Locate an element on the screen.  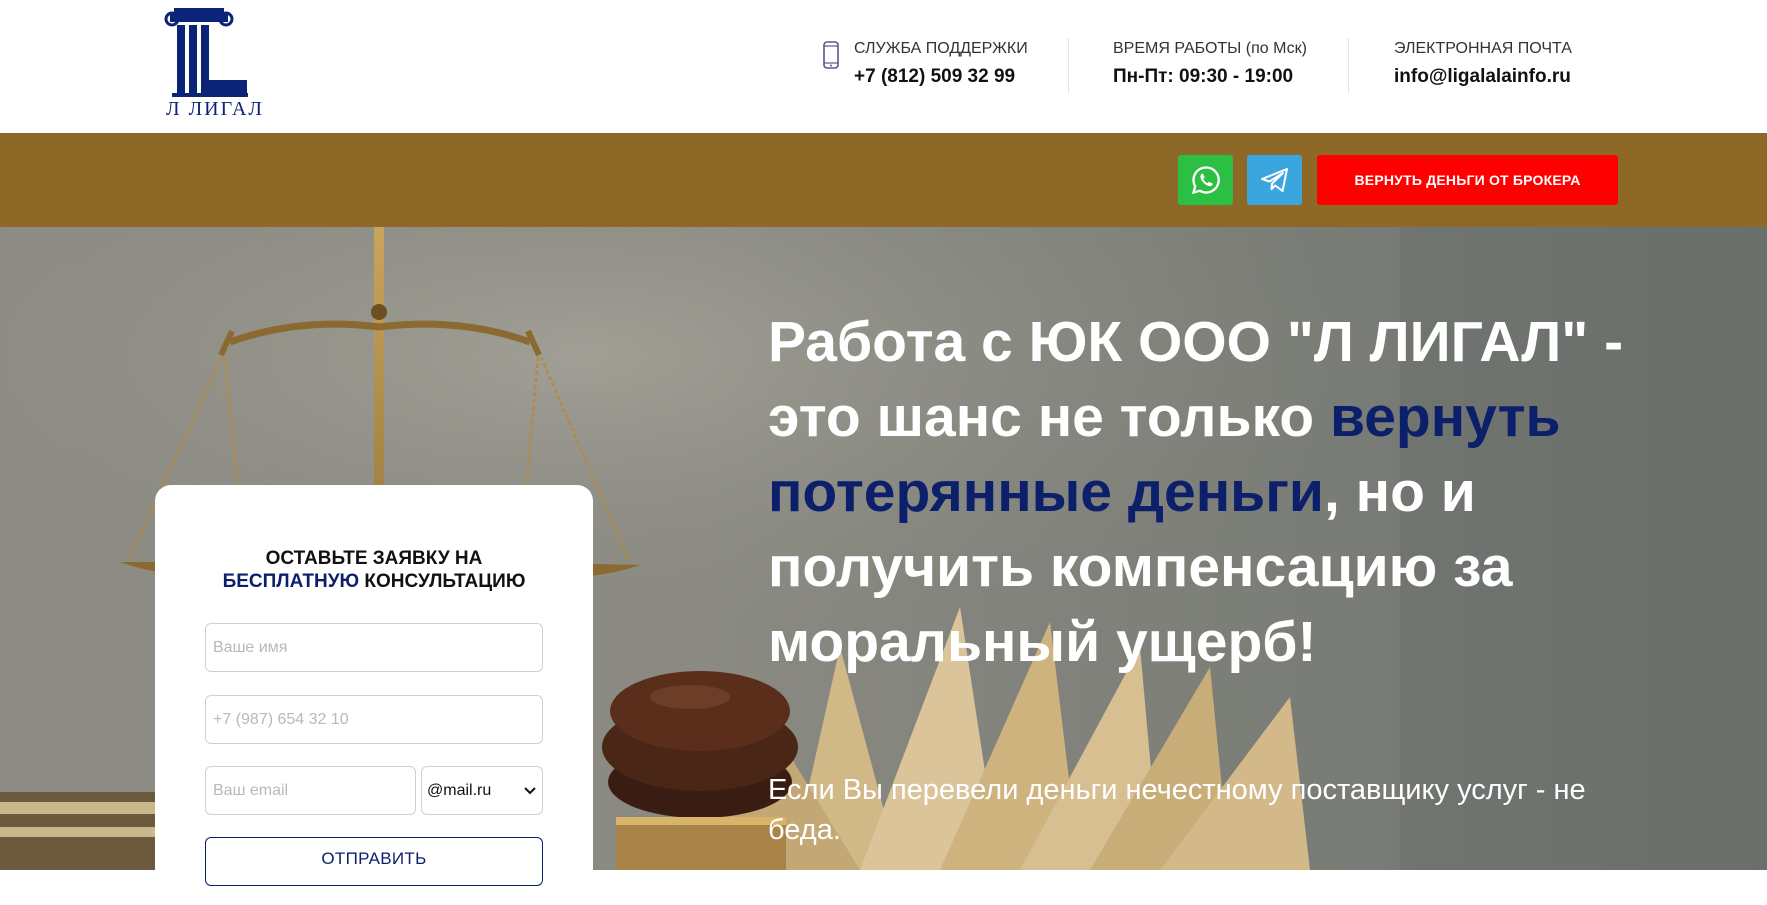
return-money-button: ВЕРНУТЬ ДЕНЬГИ ОТ БРОКЕРА is located at coordinates (1467, 180).